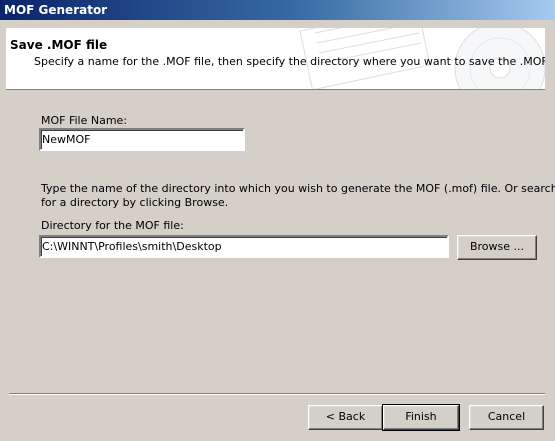 The image size is (555, 441). Describe the element at coordinates (277, 394) in the screenshot. I see `footer-separator` at that location.